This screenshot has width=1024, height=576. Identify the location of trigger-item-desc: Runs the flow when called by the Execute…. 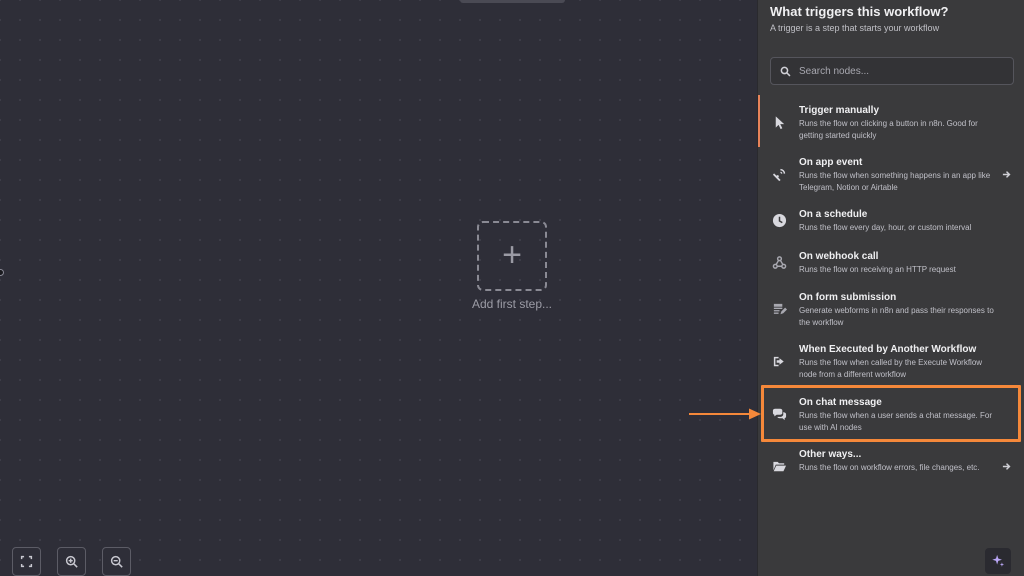
(891, 368).